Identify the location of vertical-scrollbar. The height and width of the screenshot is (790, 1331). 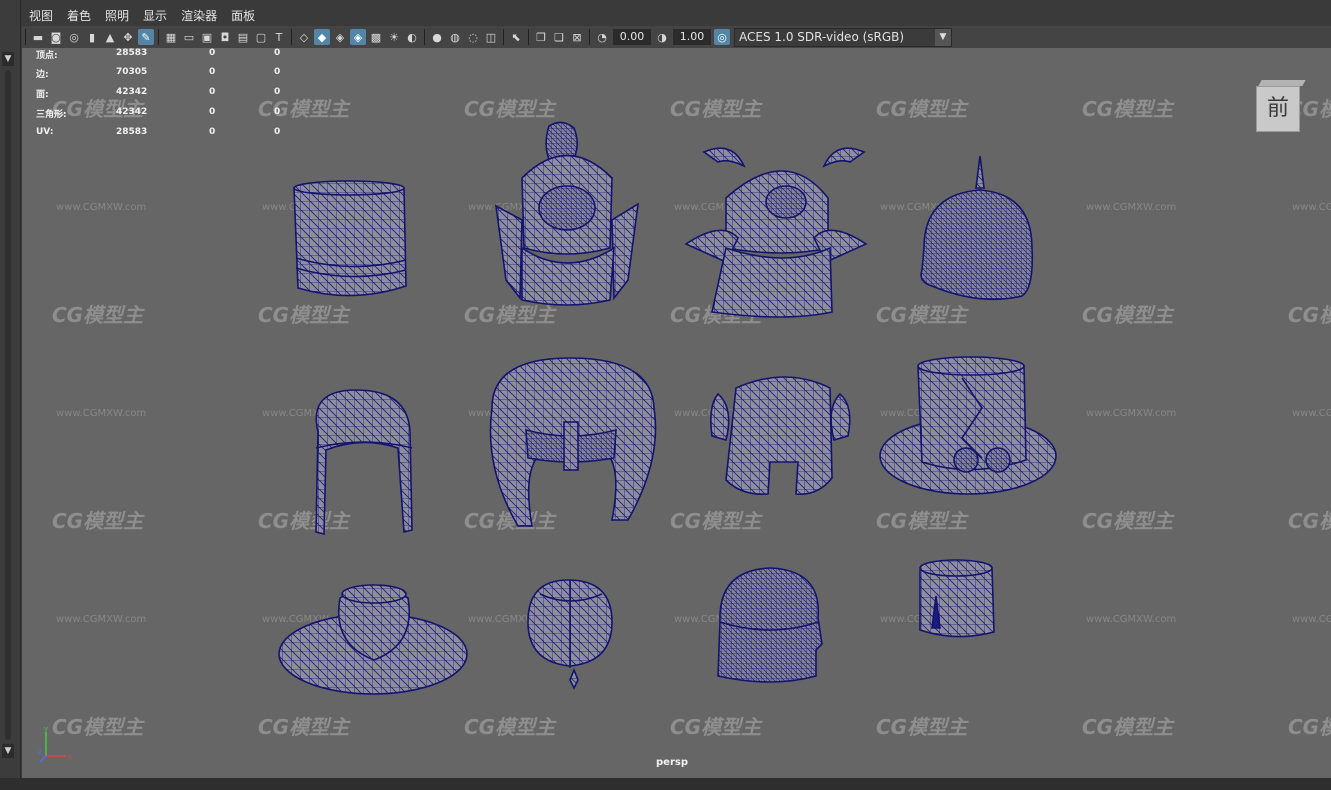
(8, 405).